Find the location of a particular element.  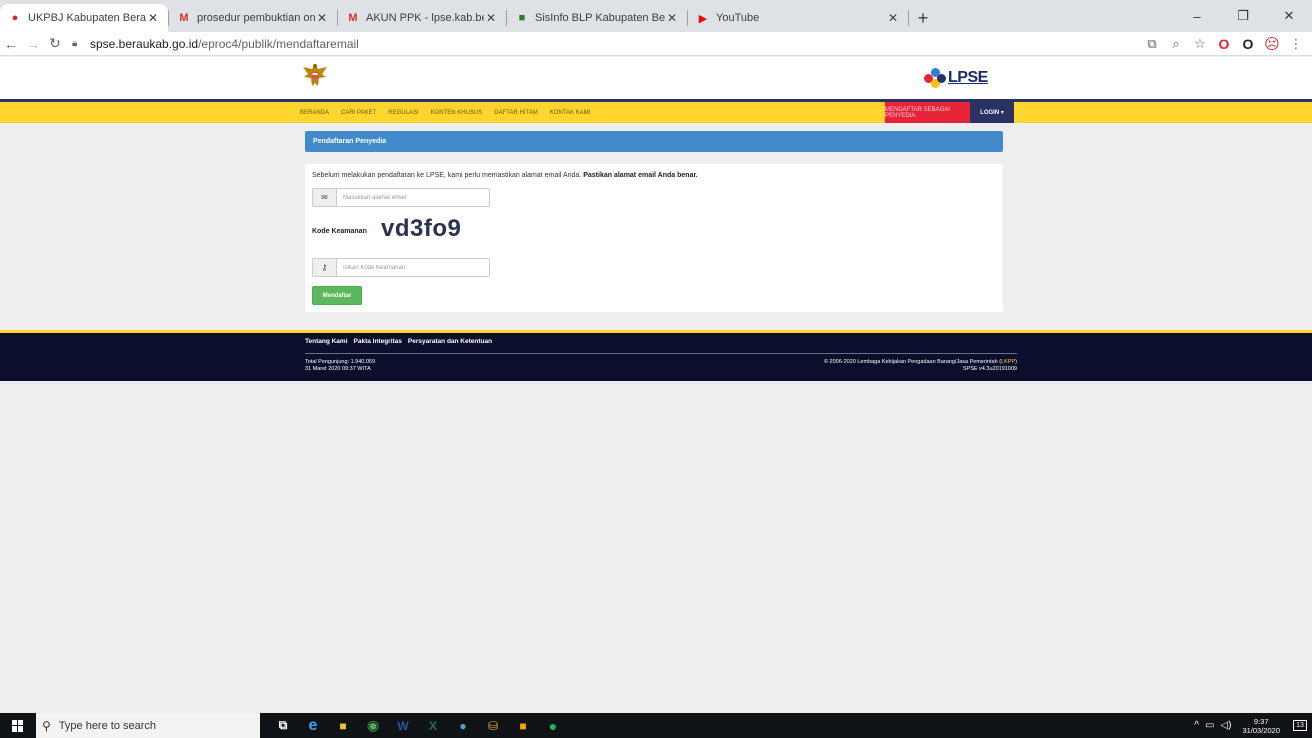

shield-icon: ■ is located at coordinates (522, 18).